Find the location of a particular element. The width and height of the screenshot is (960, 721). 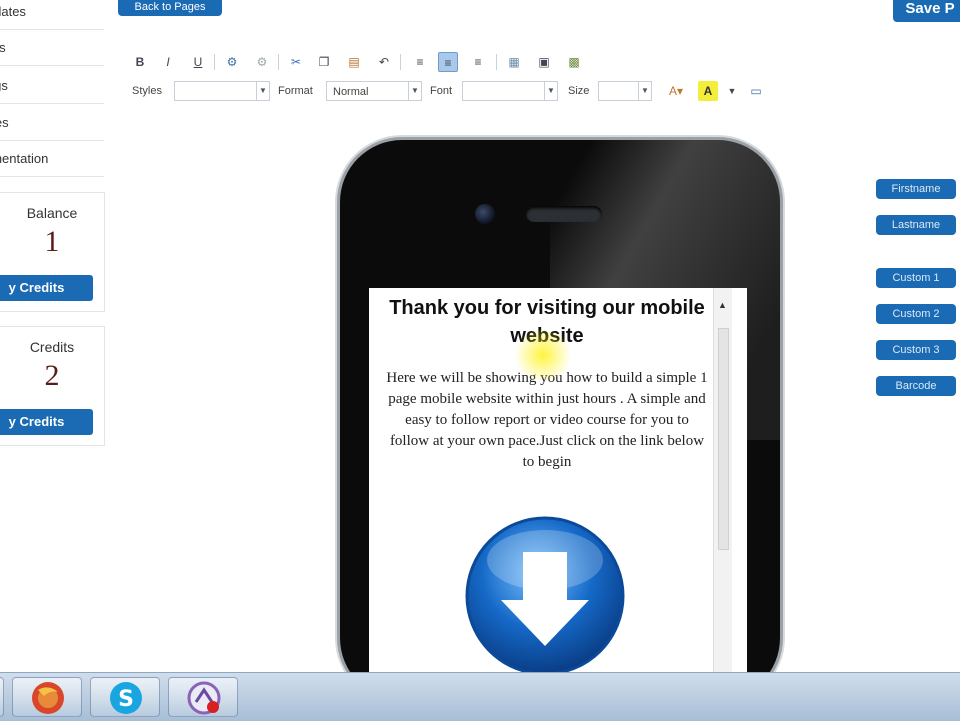

credits-title: Credits is located at coordinates (52, 347).